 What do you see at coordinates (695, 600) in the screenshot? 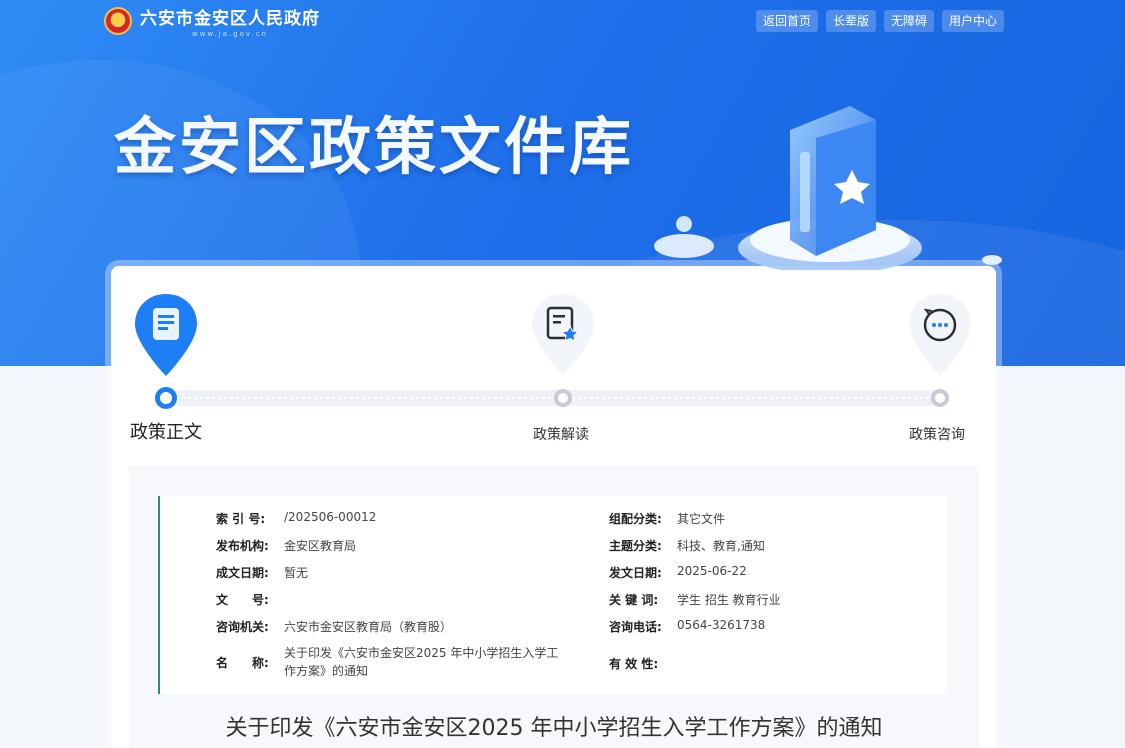
I see `meta-keywords: 关 键 词: 学生 招生 教育行业` at bounding box center [695, 600].